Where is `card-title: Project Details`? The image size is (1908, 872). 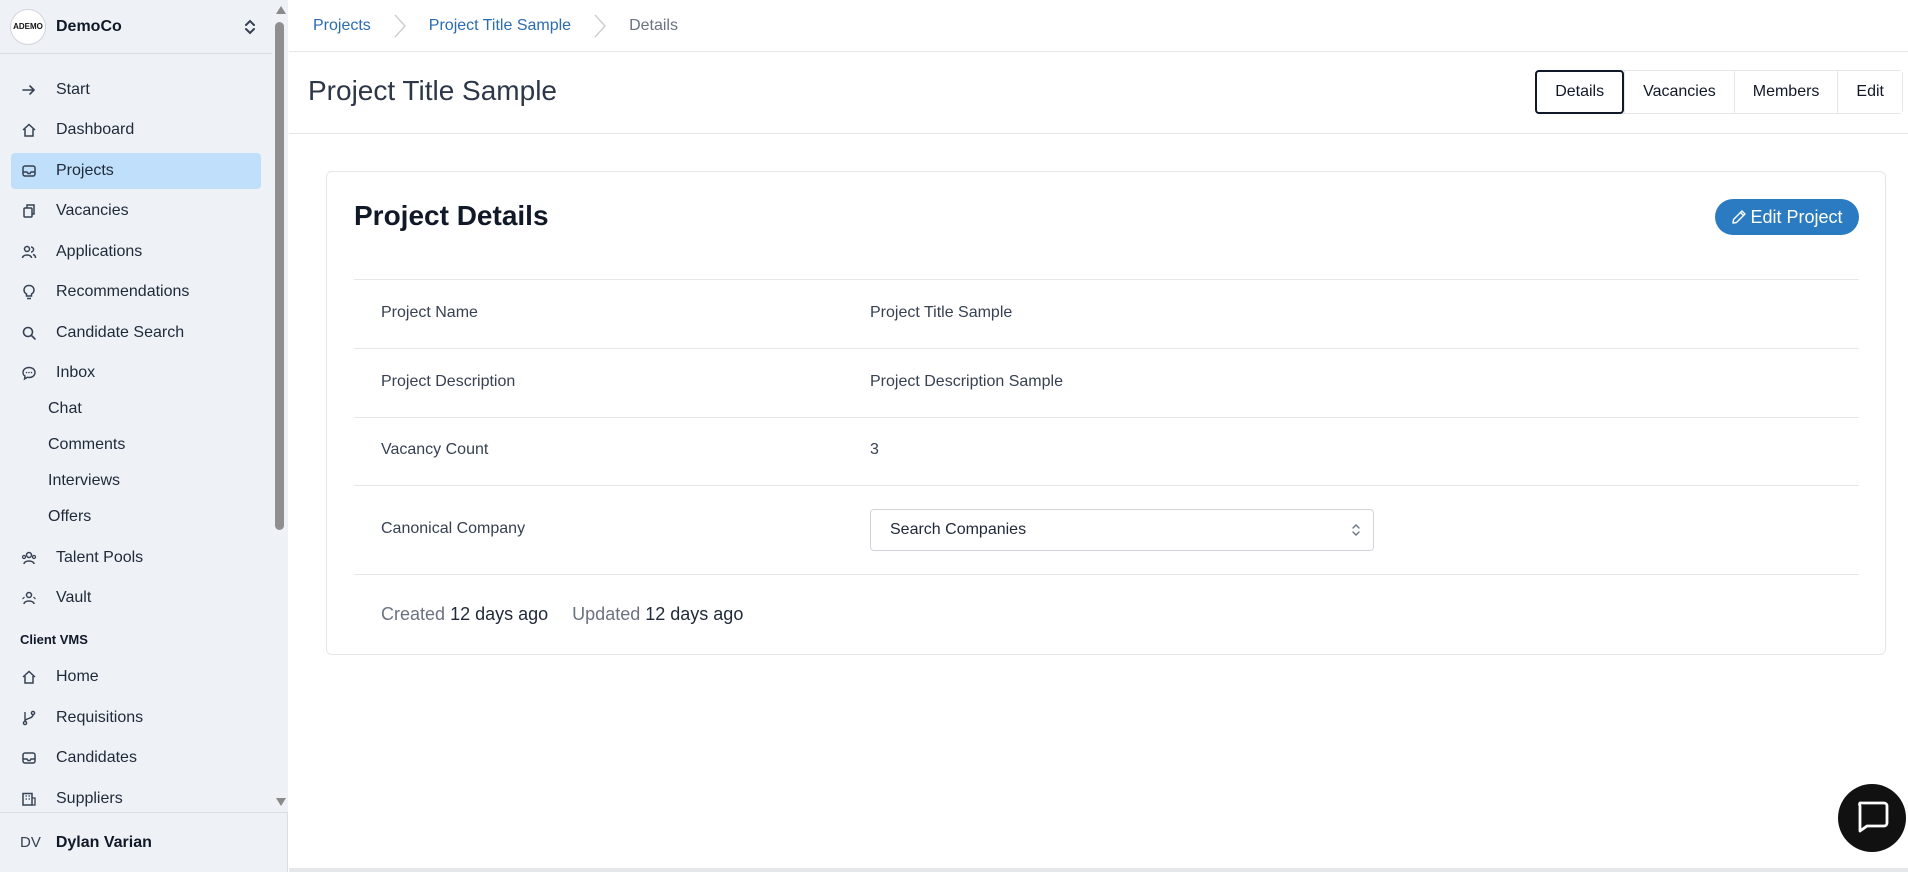 card-title: Project Details is located at coordinates (451, 215).